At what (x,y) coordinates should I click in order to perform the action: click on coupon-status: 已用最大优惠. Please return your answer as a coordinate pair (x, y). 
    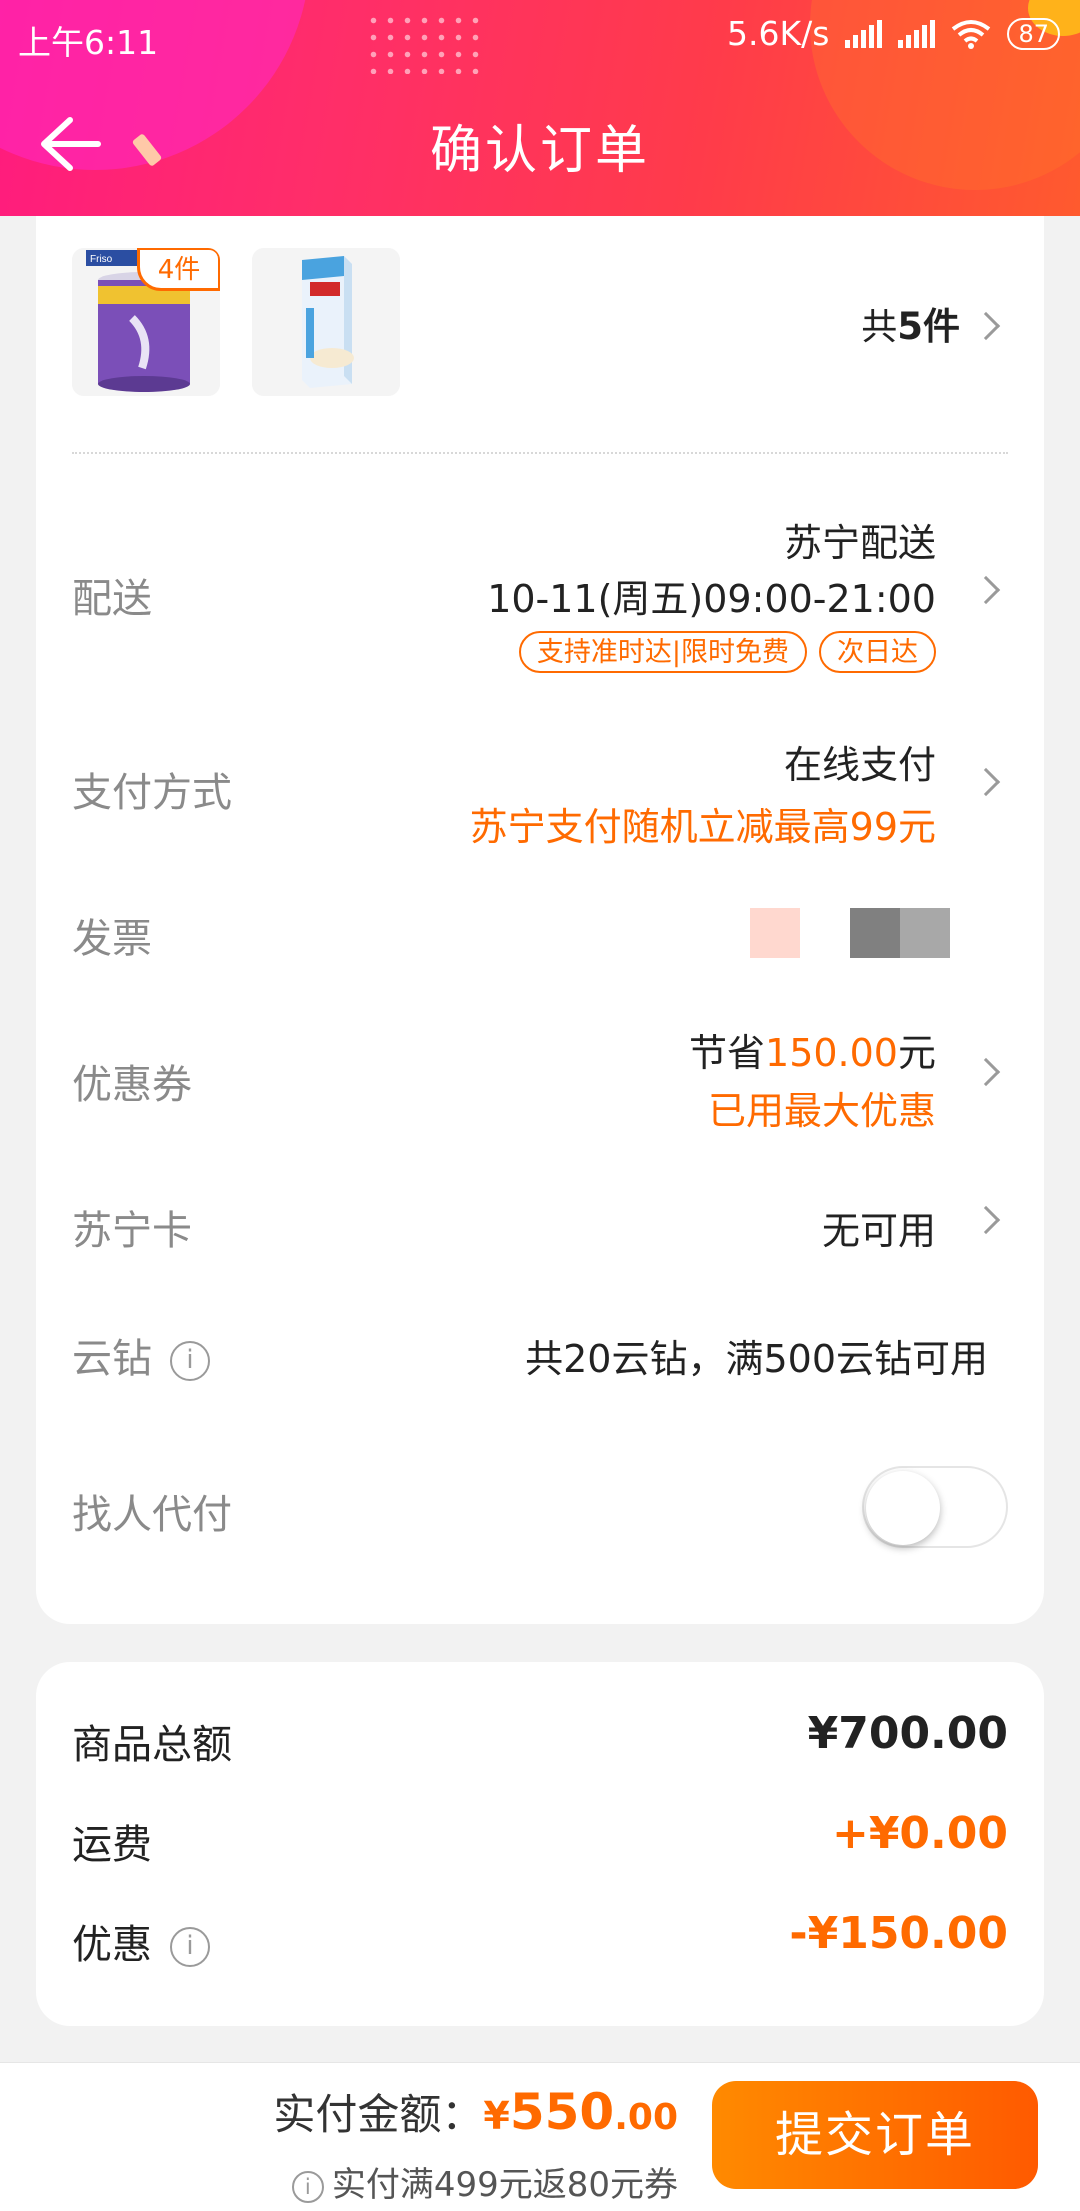
    Looking at the image, I should click on (821, 1111).